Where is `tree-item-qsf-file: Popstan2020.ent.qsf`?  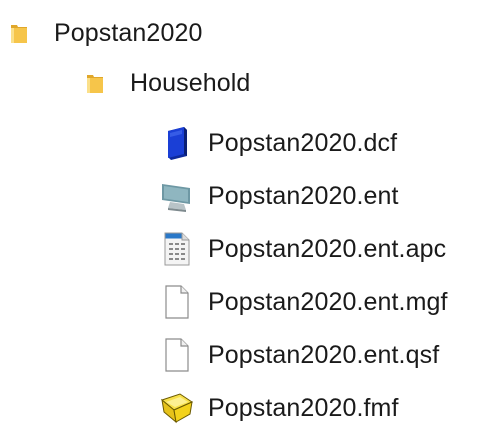 tree-item-qsf-file: Popstan2020.ent.qsf is located at coordinates (299, 355).